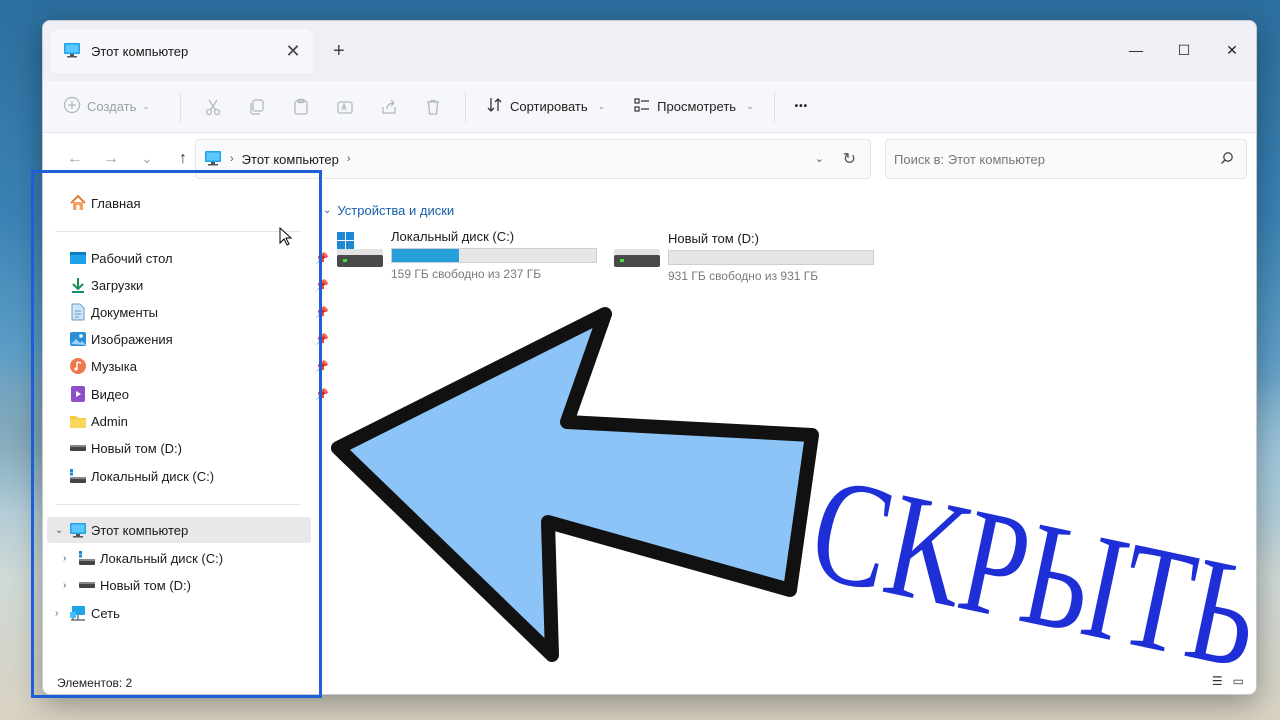 This screenshot has height=720, width=1280. I want to click on overlay-caption-text: СКРЫТЬ, so click(1039, 573).